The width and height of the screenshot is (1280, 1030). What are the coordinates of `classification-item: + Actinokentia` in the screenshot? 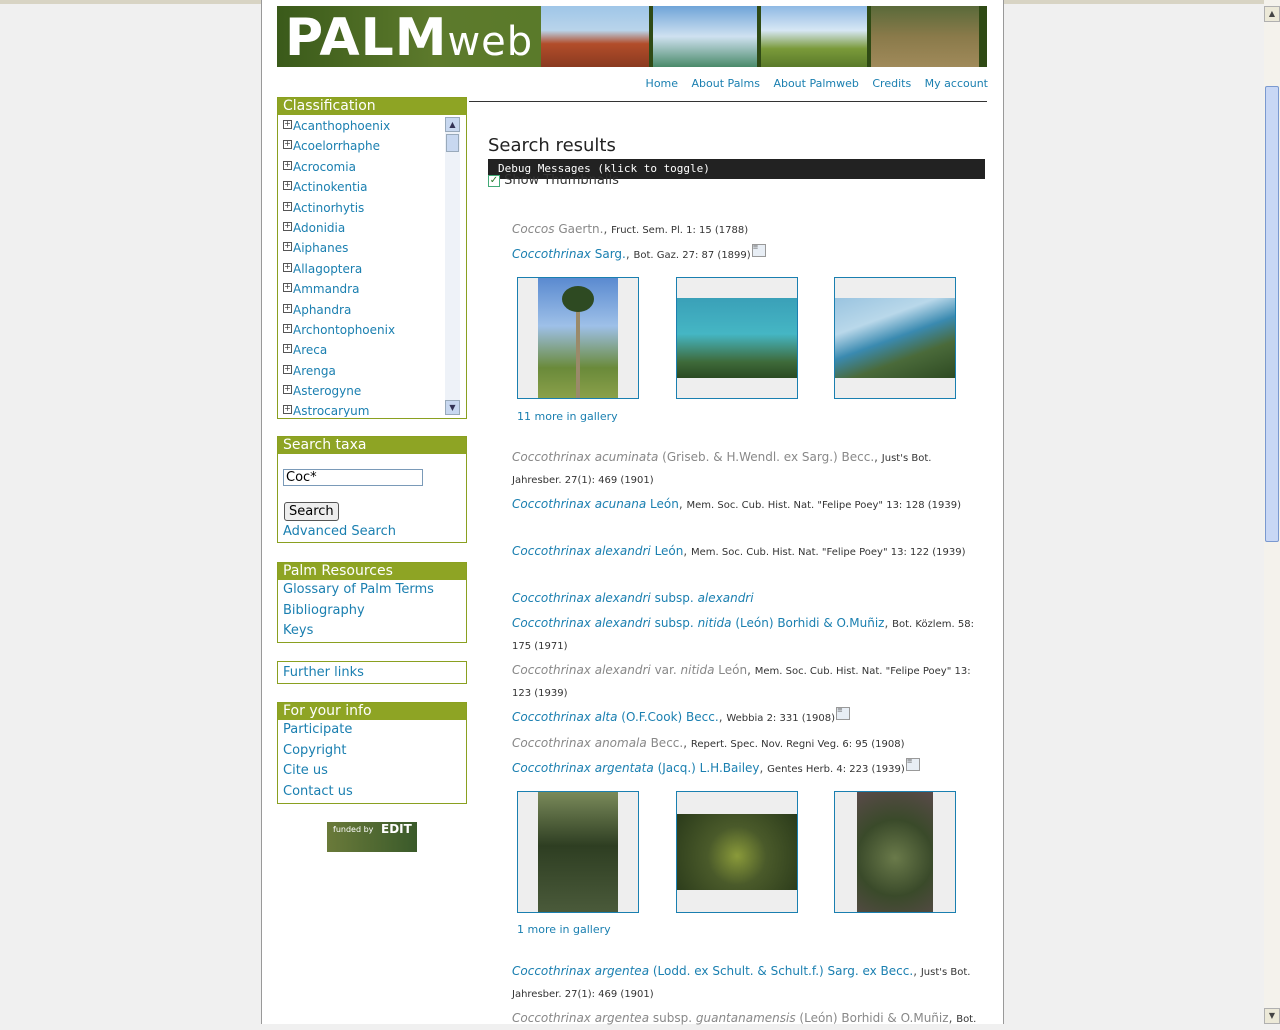 It's located at (361, 187).